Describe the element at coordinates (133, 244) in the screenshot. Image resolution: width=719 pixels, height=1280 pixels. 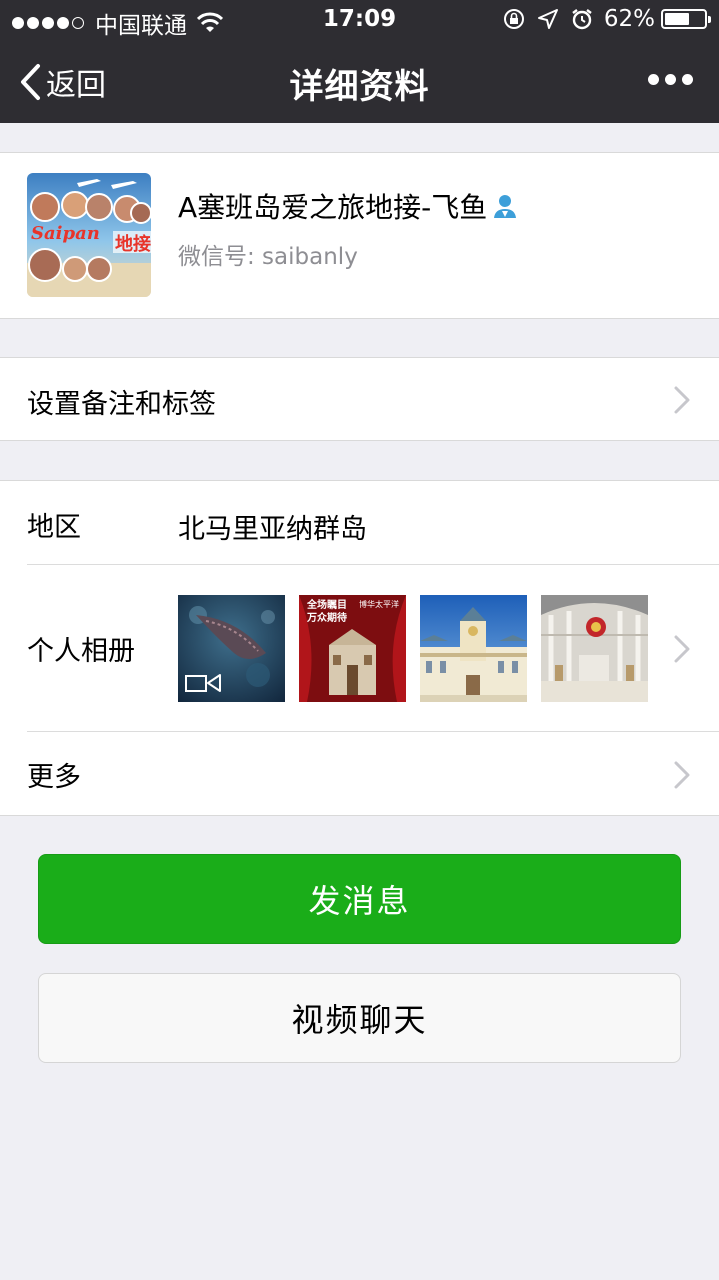
I see `svg-text: 地接` at that location.